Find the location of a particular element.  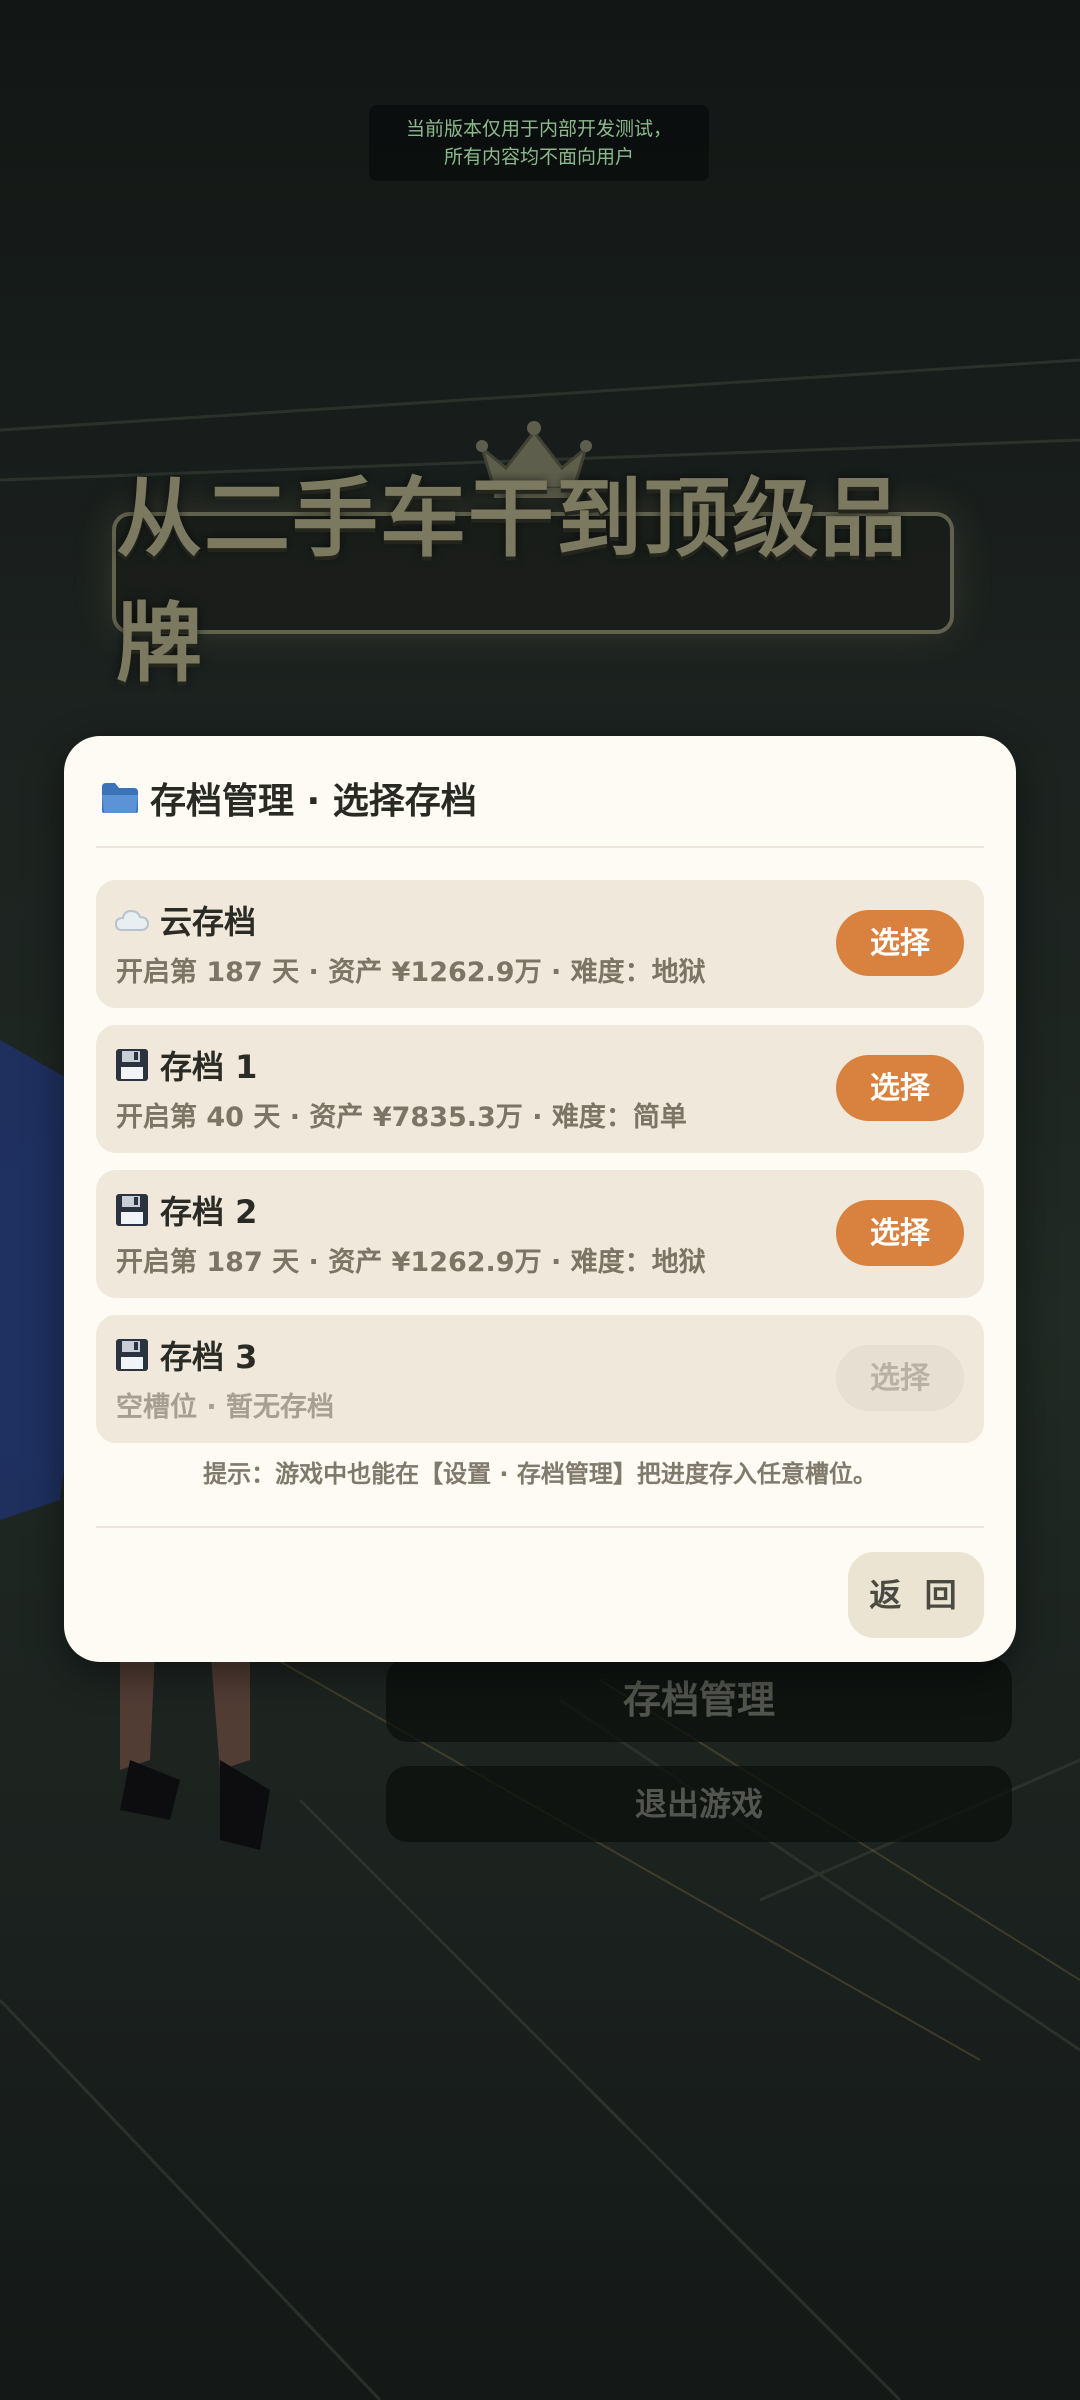

slot-info: 开启第 40 天 · 资产 ¥7835.3万 · 难度：简单 is located at coordinates (401, 1117).